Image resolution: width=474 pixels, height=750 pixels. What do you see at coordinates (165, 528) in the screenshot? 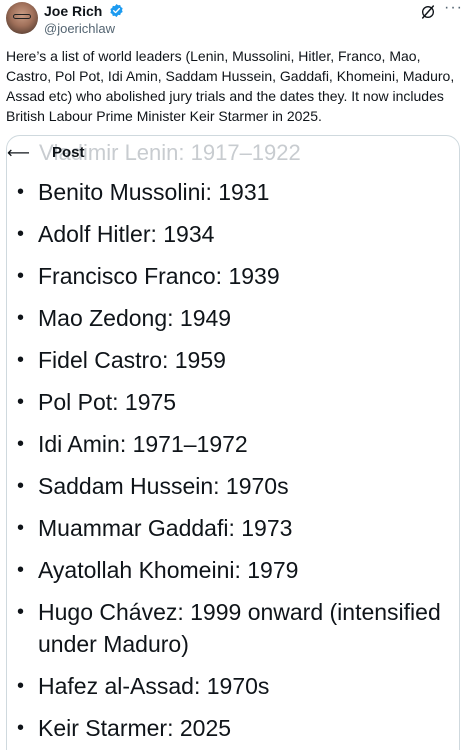
I see `list-item-text: Muammar Gaddafi: 1973` at bounding box center [165, 528].